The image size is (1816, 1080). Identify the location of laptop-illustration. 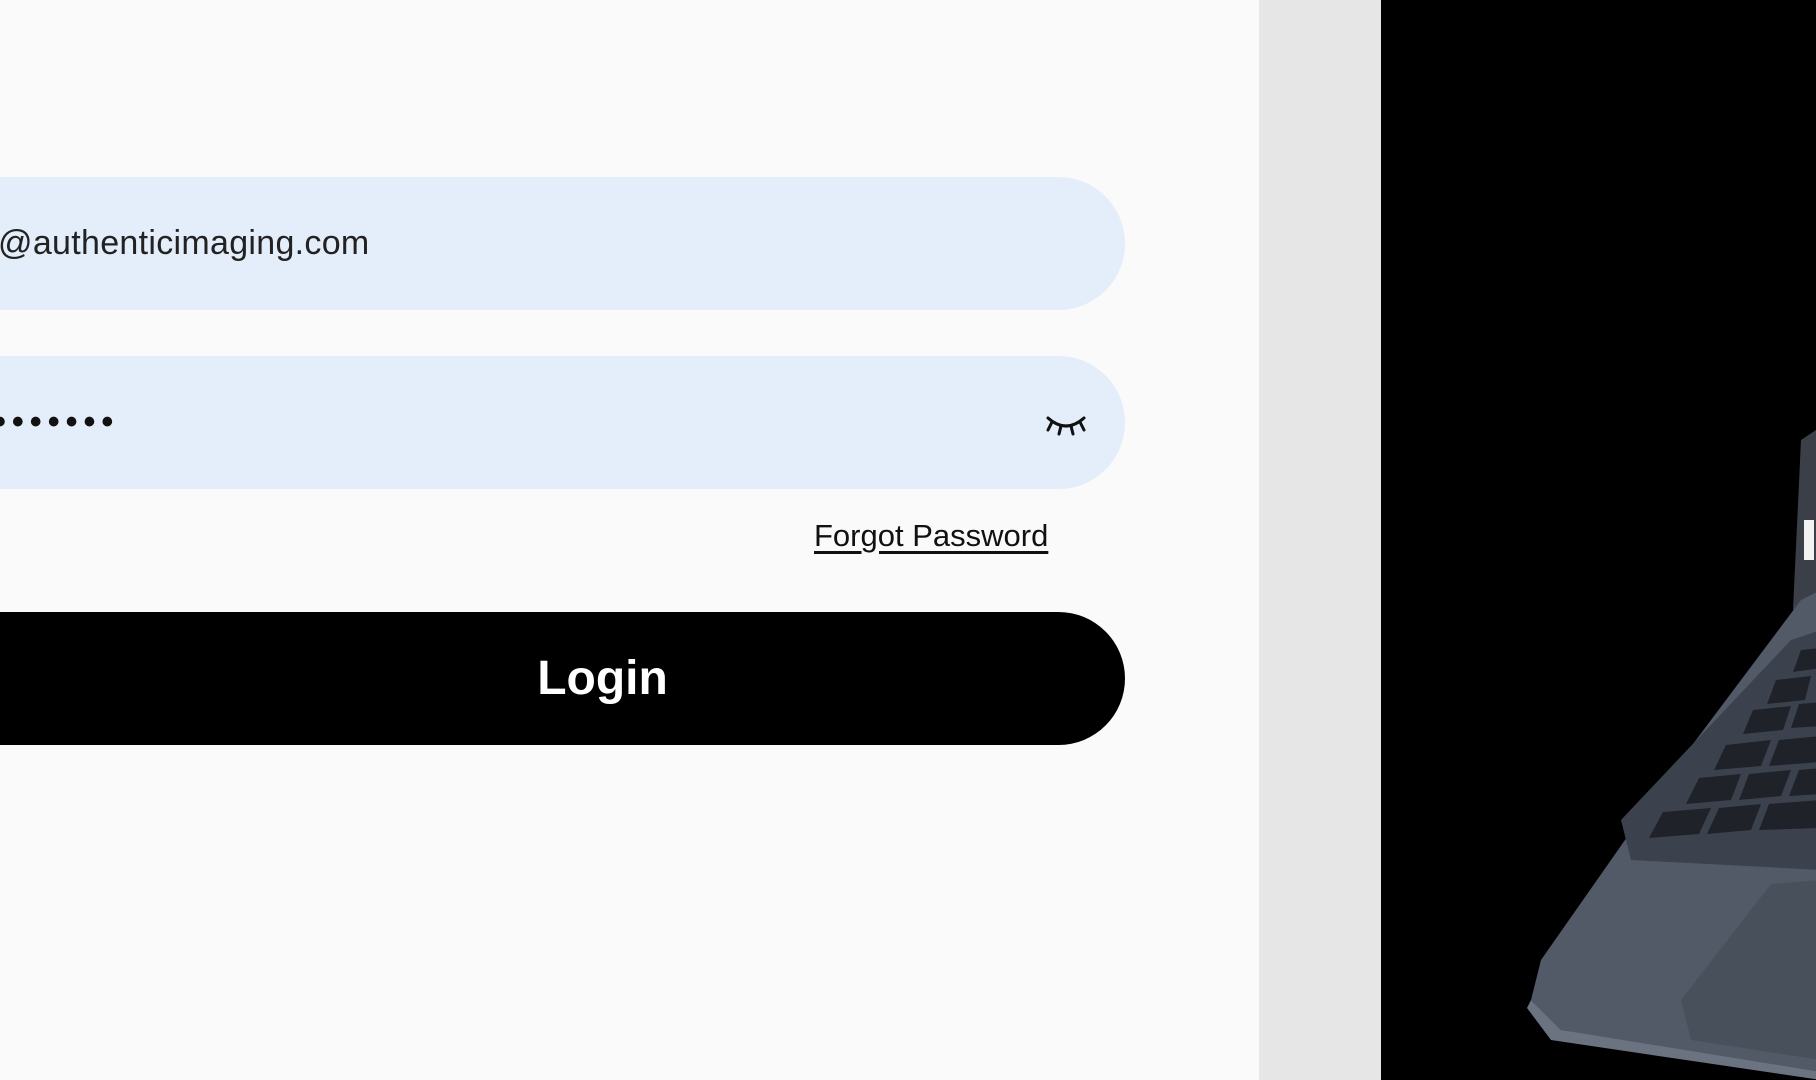
(1671, 755).